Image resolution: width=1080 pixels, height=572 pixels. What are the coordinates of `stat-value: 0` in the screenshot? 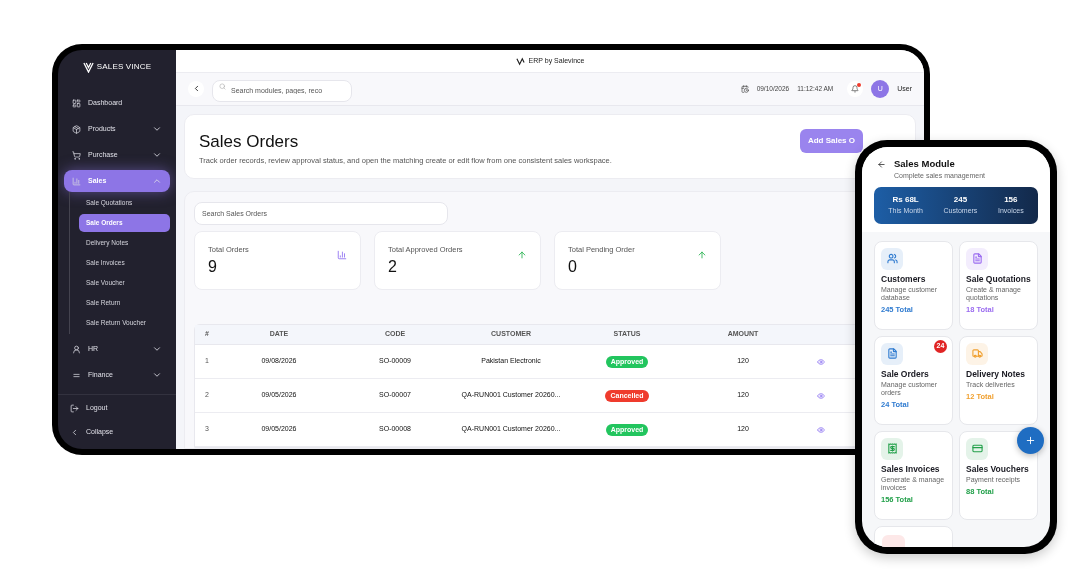 It's located at (573, 267).